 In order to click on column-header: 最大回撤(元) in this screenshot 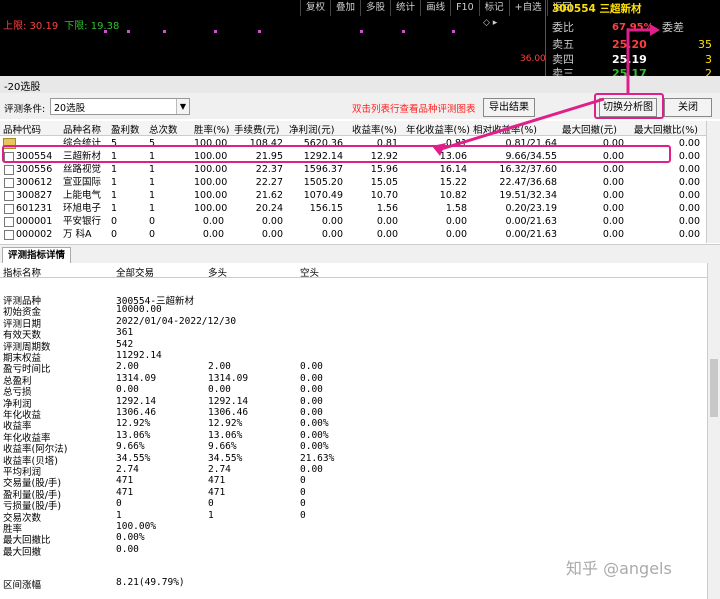, I will do `click(589, 129)`.